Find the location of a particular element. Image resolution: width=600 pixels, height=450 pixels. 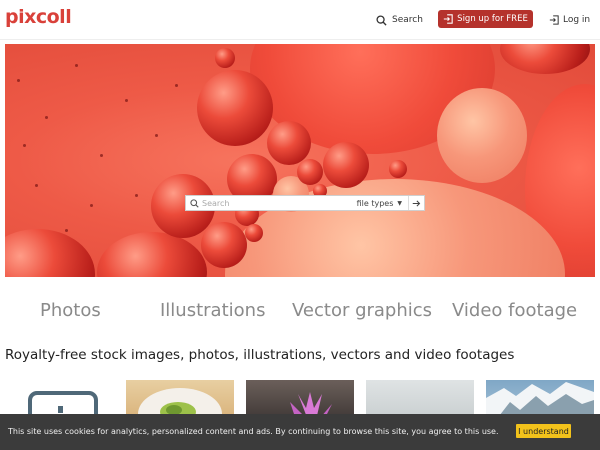

filetypes-dropdown: file types ▼ is located at coordinates (379, 203).